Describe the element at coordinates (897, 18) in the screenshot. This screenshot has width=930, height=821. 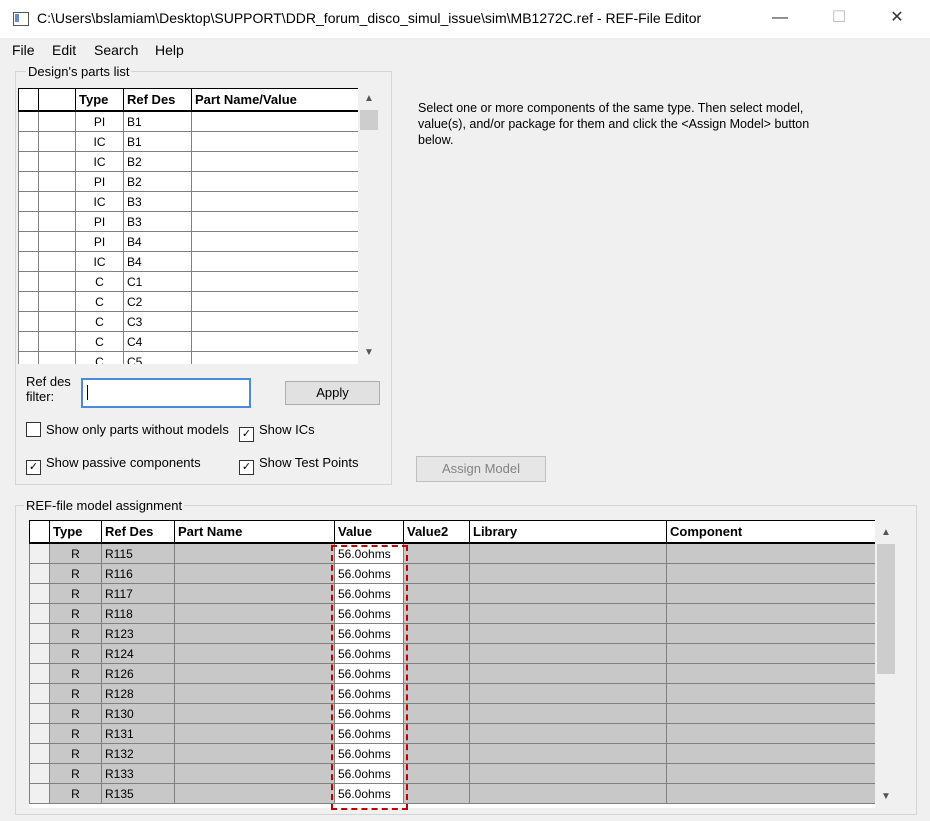
I see `close-button: ✕` at that location.